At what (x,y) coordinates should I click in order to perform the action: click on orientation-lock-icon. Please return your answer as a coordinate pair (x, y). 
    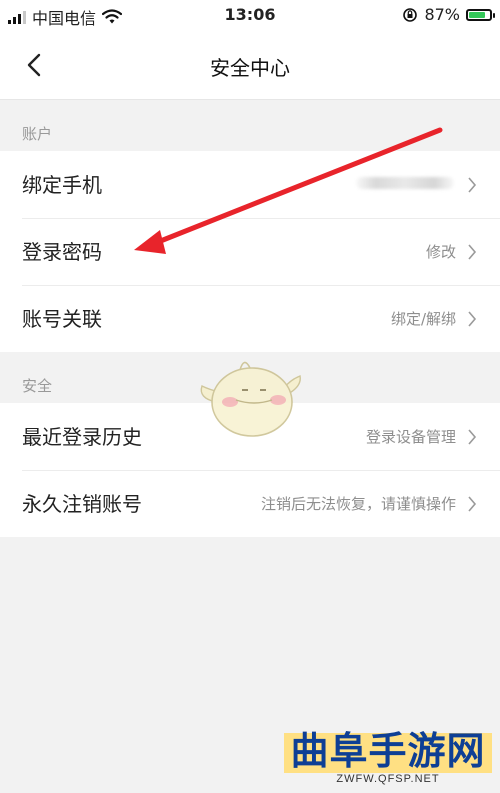
    Looking at the image, I should click on (410, 14).